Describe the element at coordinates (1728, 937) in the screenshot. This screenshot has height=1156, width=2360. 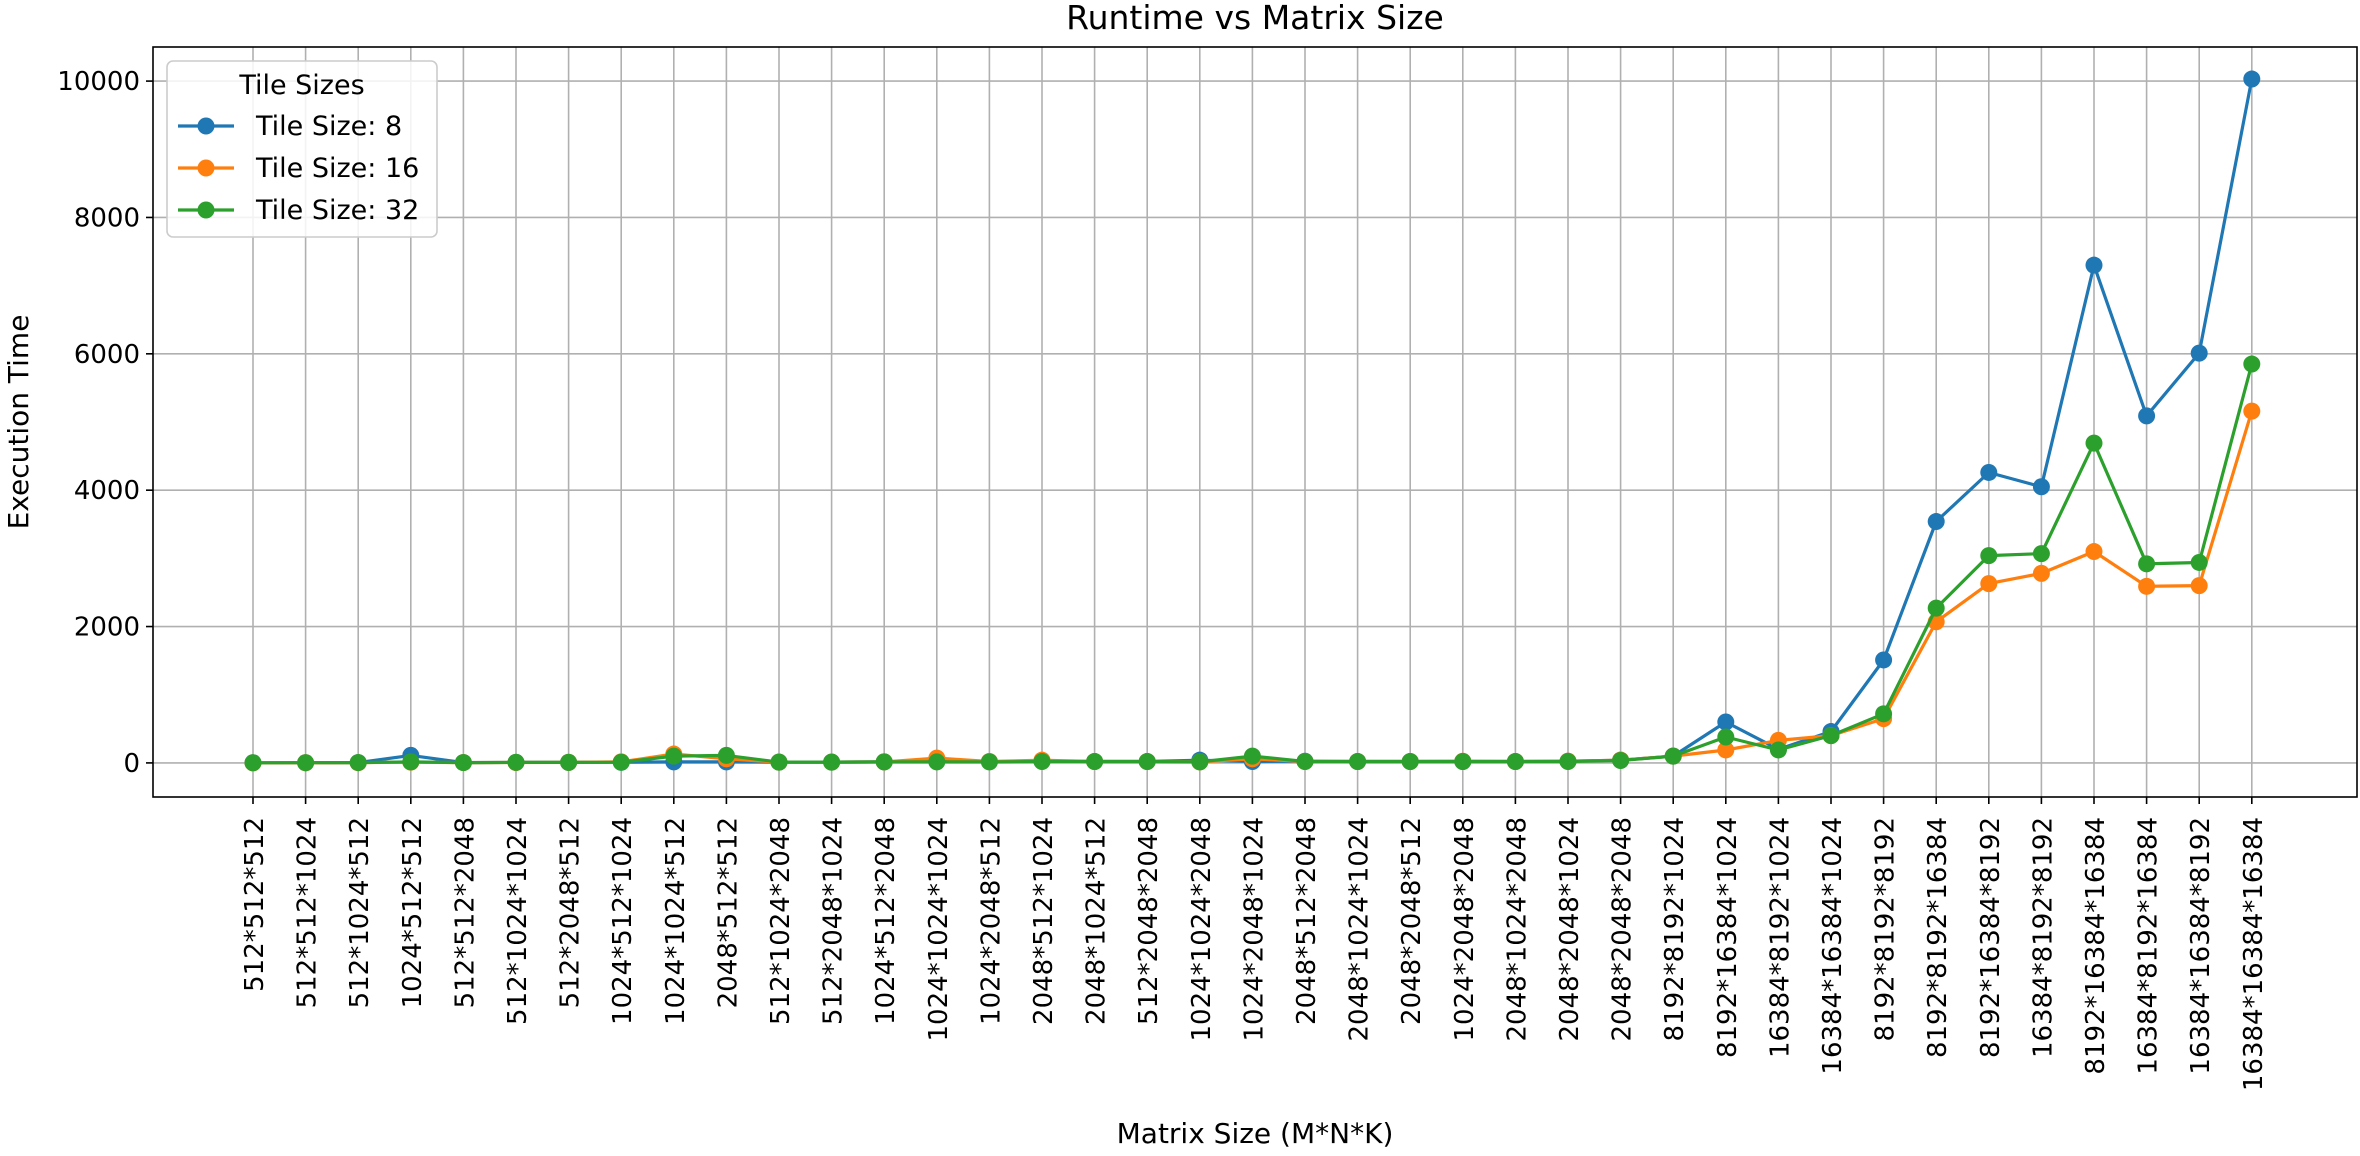
I see `x-tick-label: 8192*16384*1024` at that location.